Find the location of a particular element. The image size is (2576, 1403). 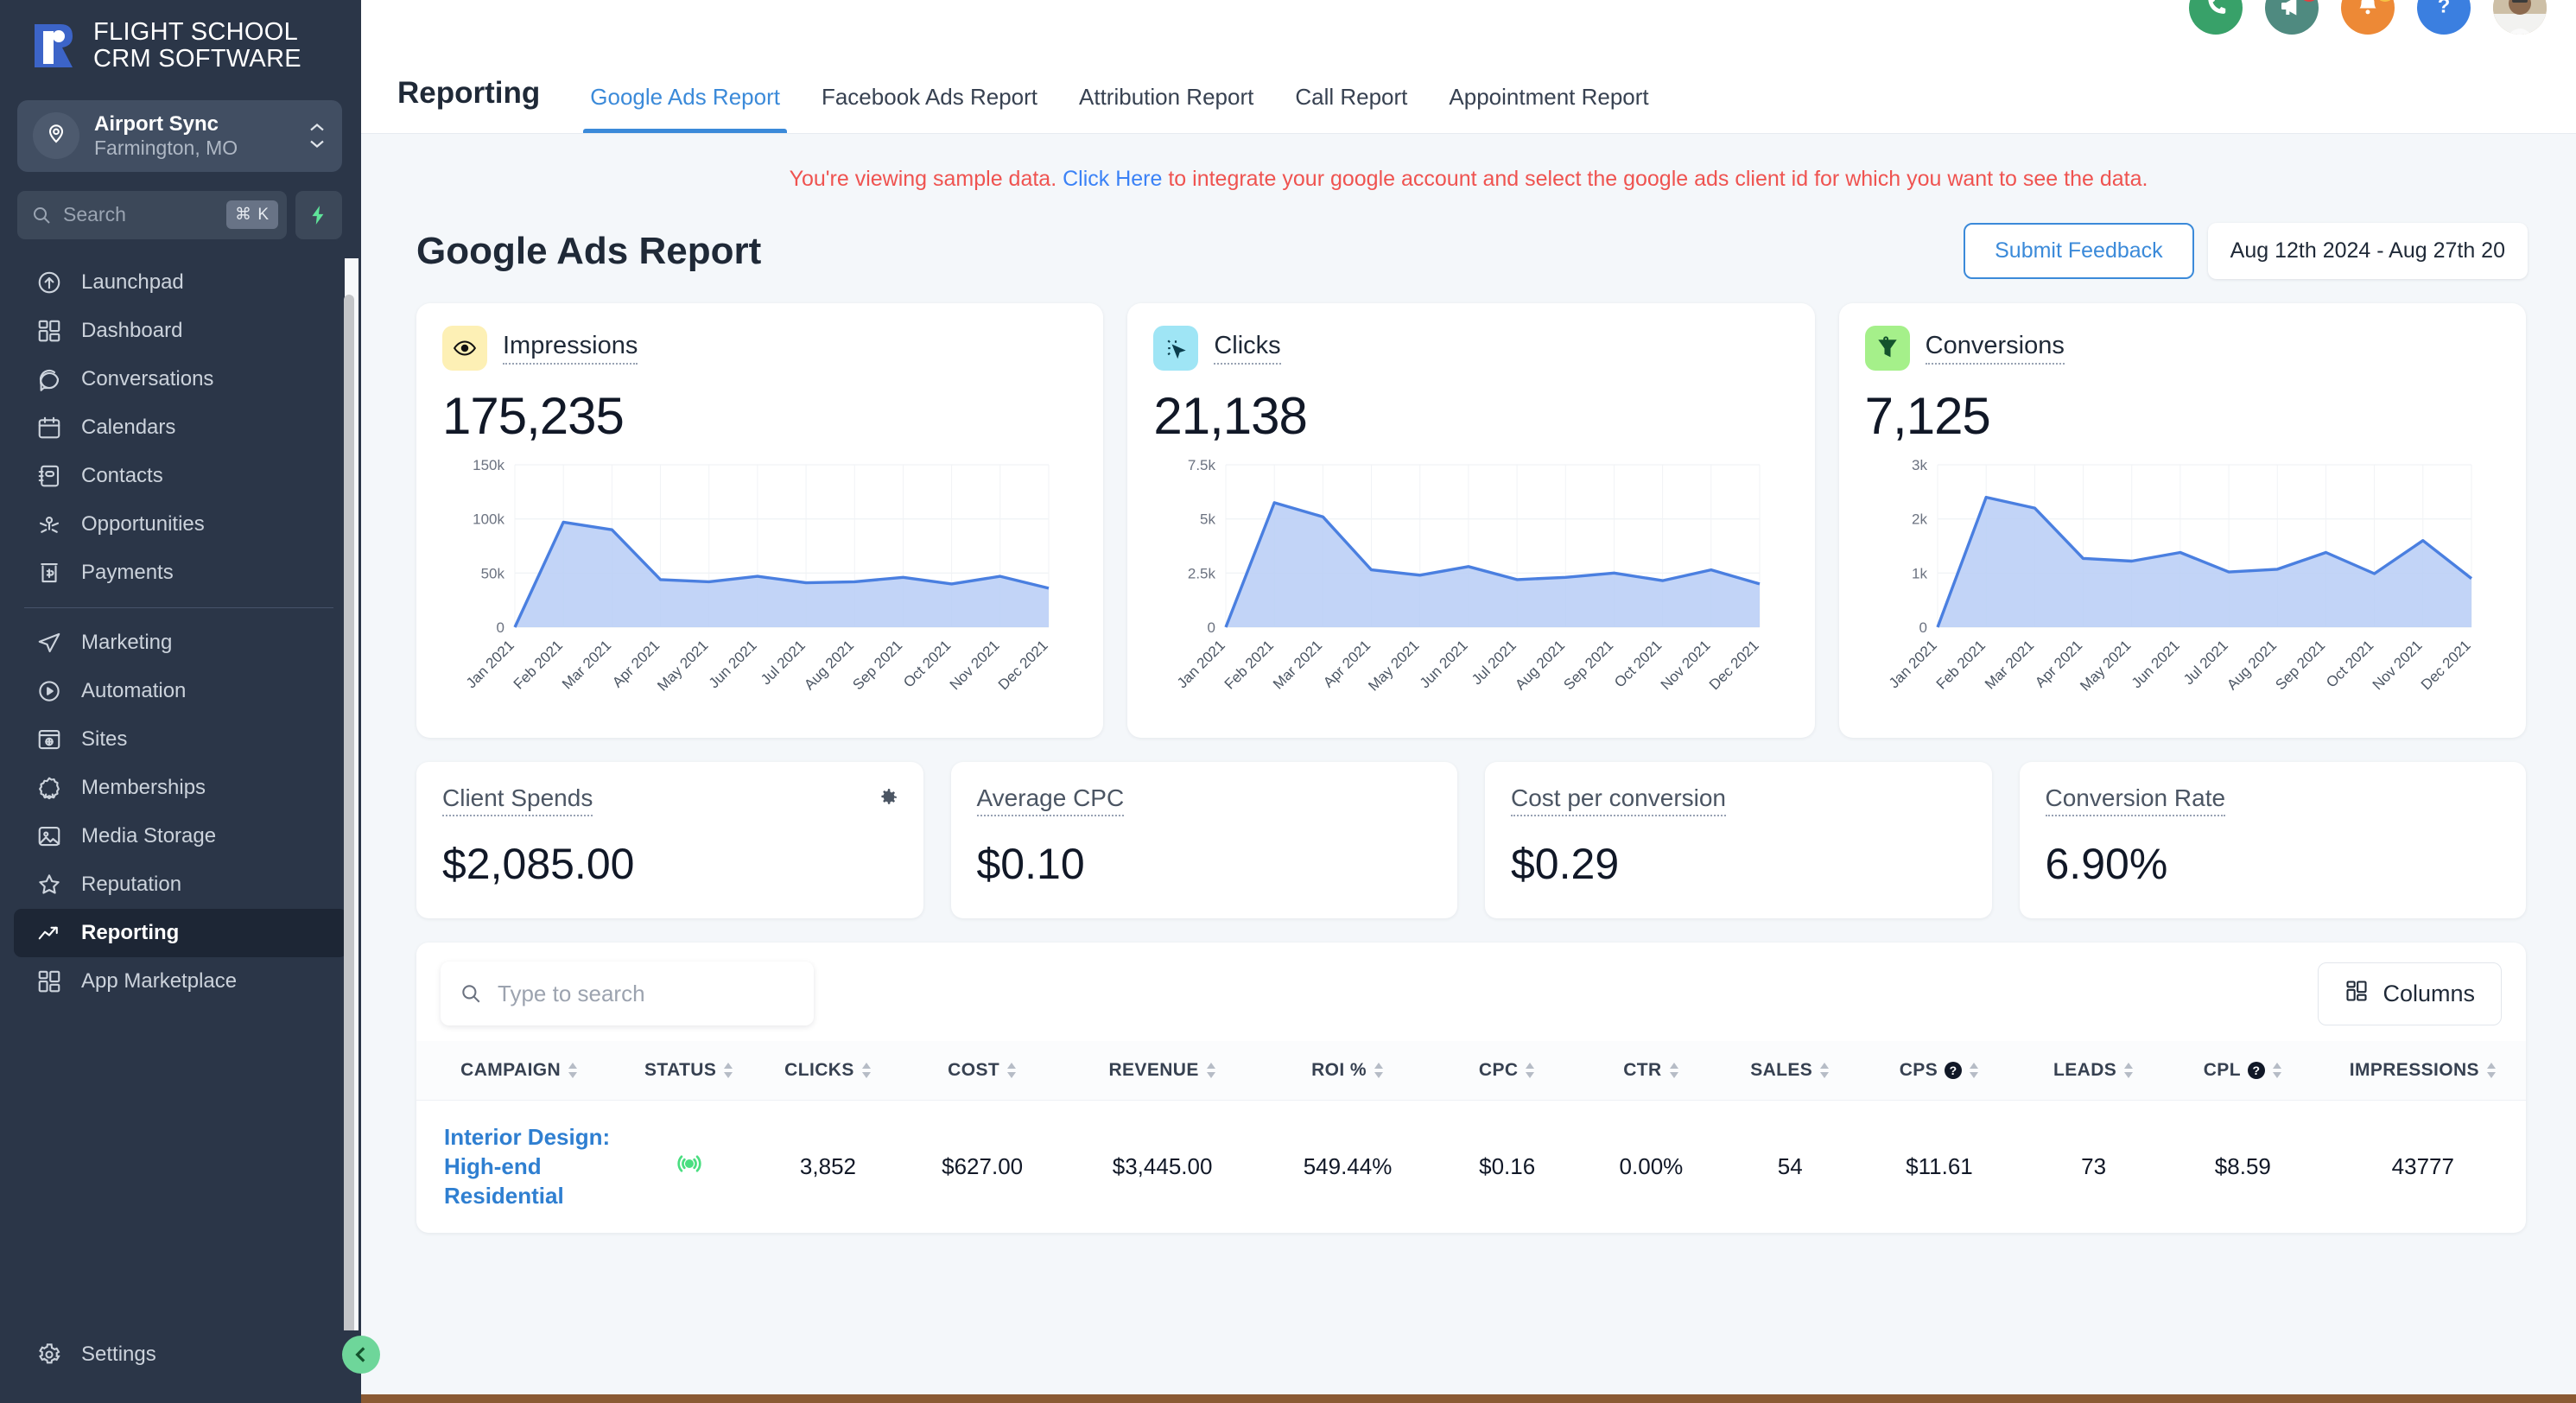

sidebar-item-memberships: Memberships is located at coordinates (180, 788).